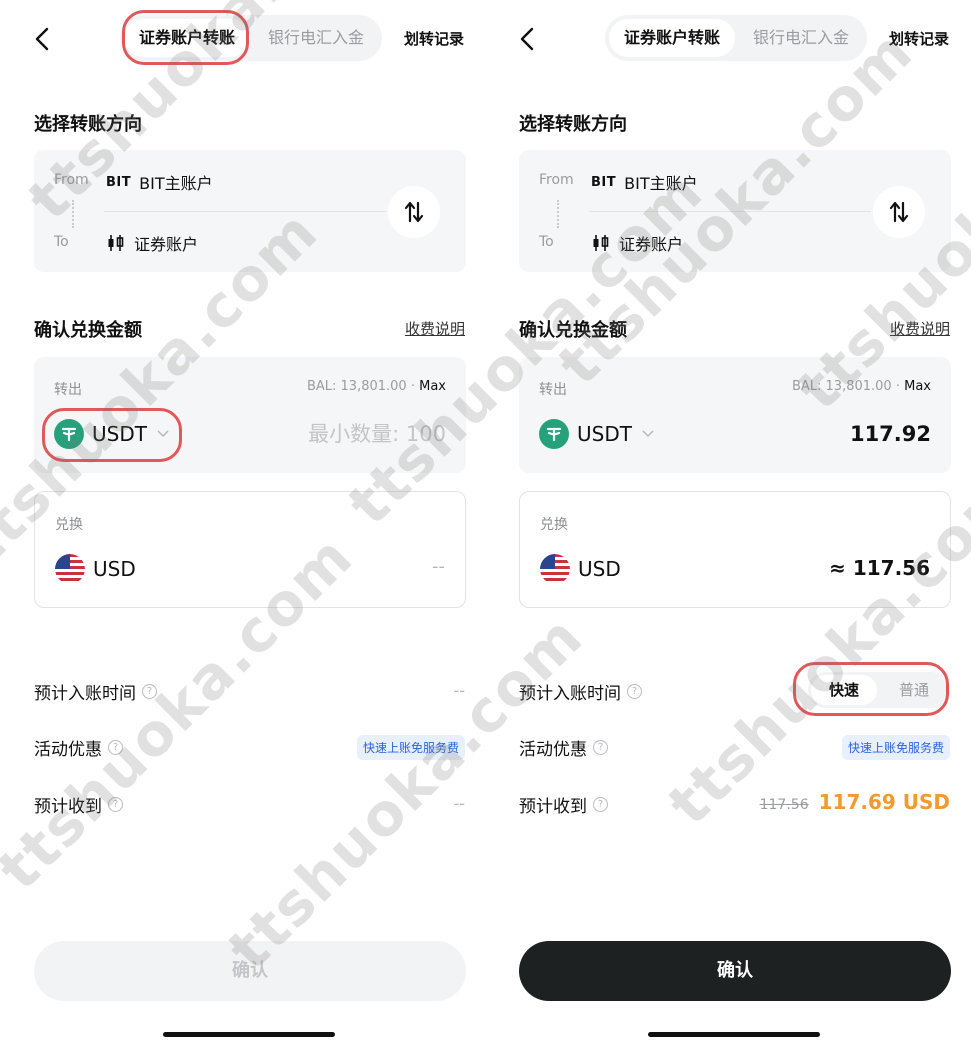 This screenshot has width=971, height=1057. I want to click on ex-coin: USD, so click(580, 569).